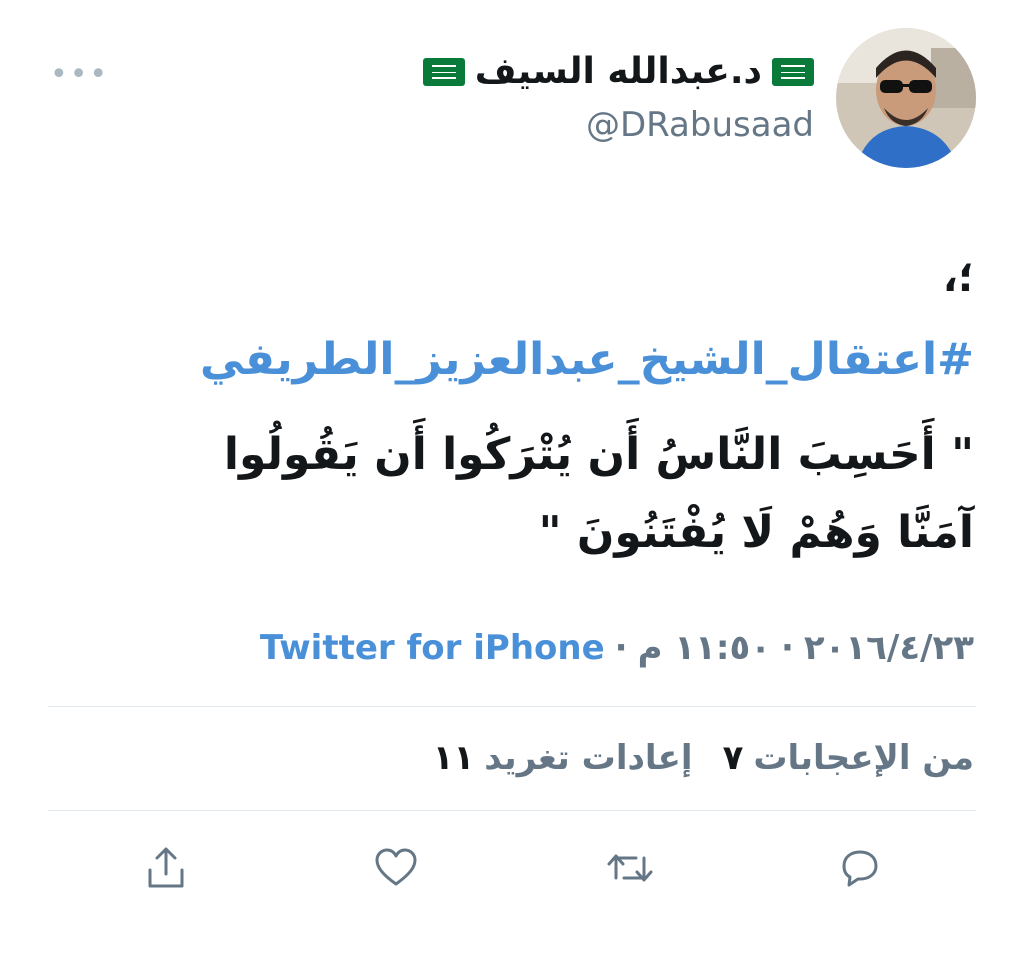  Describe the element at coordinates (432, 648) in the screenshot. I see `tweet-source-link: Twitter for iPhone` at that location.